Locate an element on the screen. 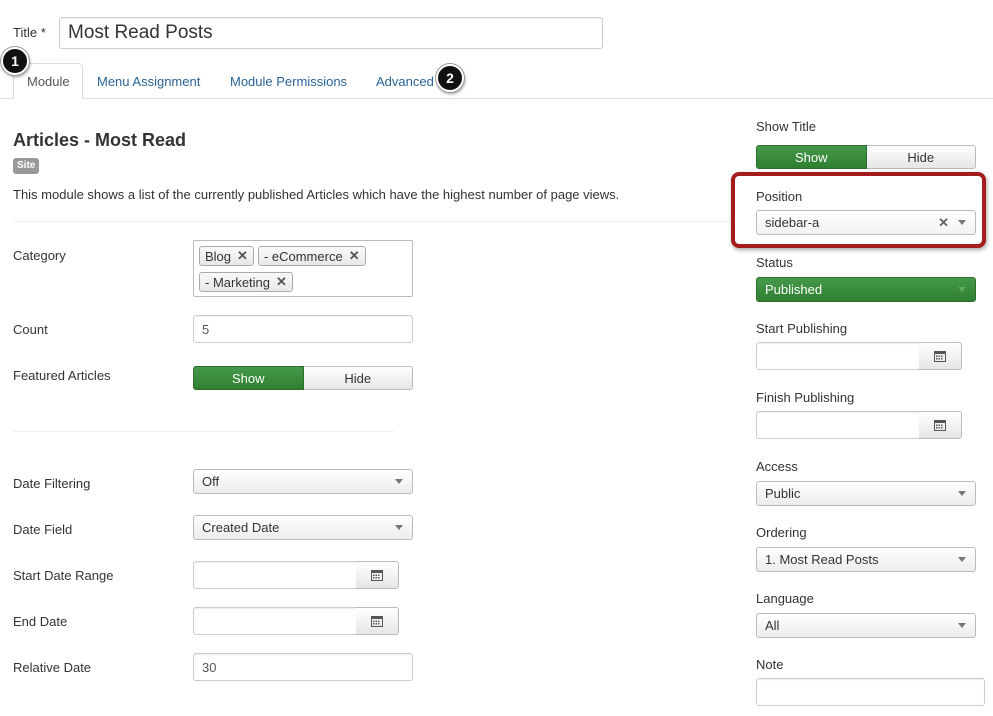  access-select: Public is located at coordinates (866, 493).